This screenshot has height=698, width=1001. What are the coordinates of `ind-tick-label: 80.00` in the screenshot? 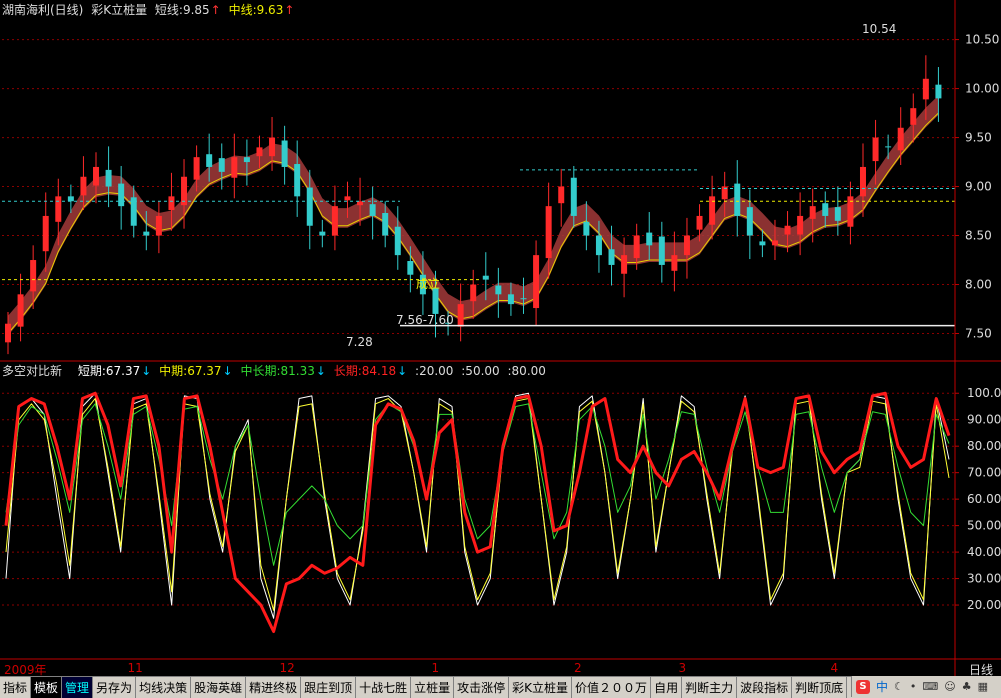 It's located at (984, 446).